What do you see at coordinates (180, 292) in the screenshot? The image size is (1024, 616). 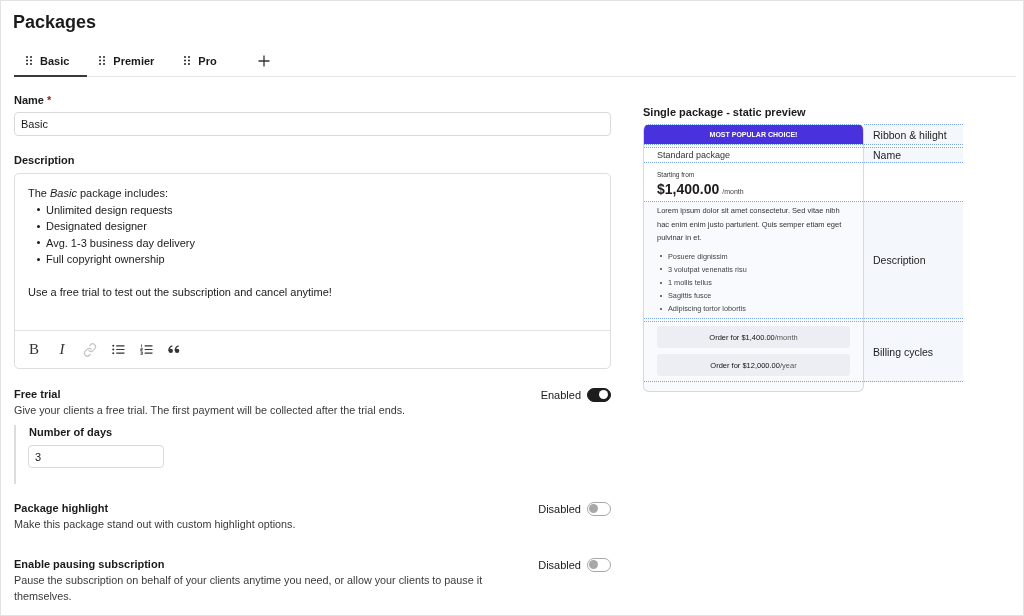 I see `editor-paragraph: Use a free trial to test out the subscription and cancel anytime!` at bounding box center [180, 292].